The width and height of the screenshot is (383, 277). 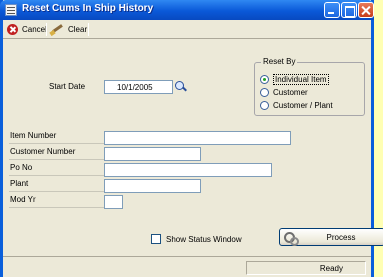 I want to click on radio-label: Customer / Plant, so click(x=303, y=105).